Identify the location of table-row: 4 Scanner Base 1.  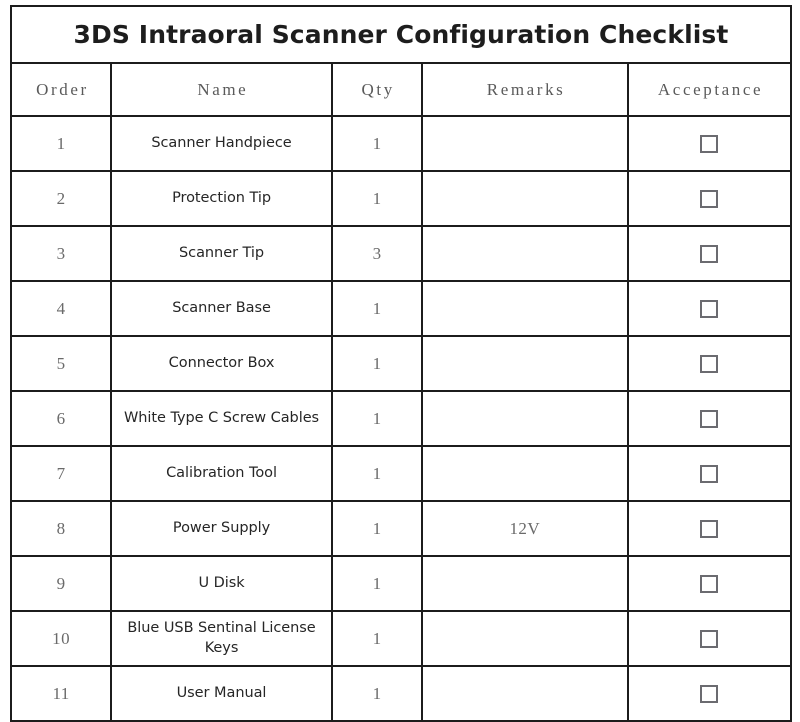
(401, 308).